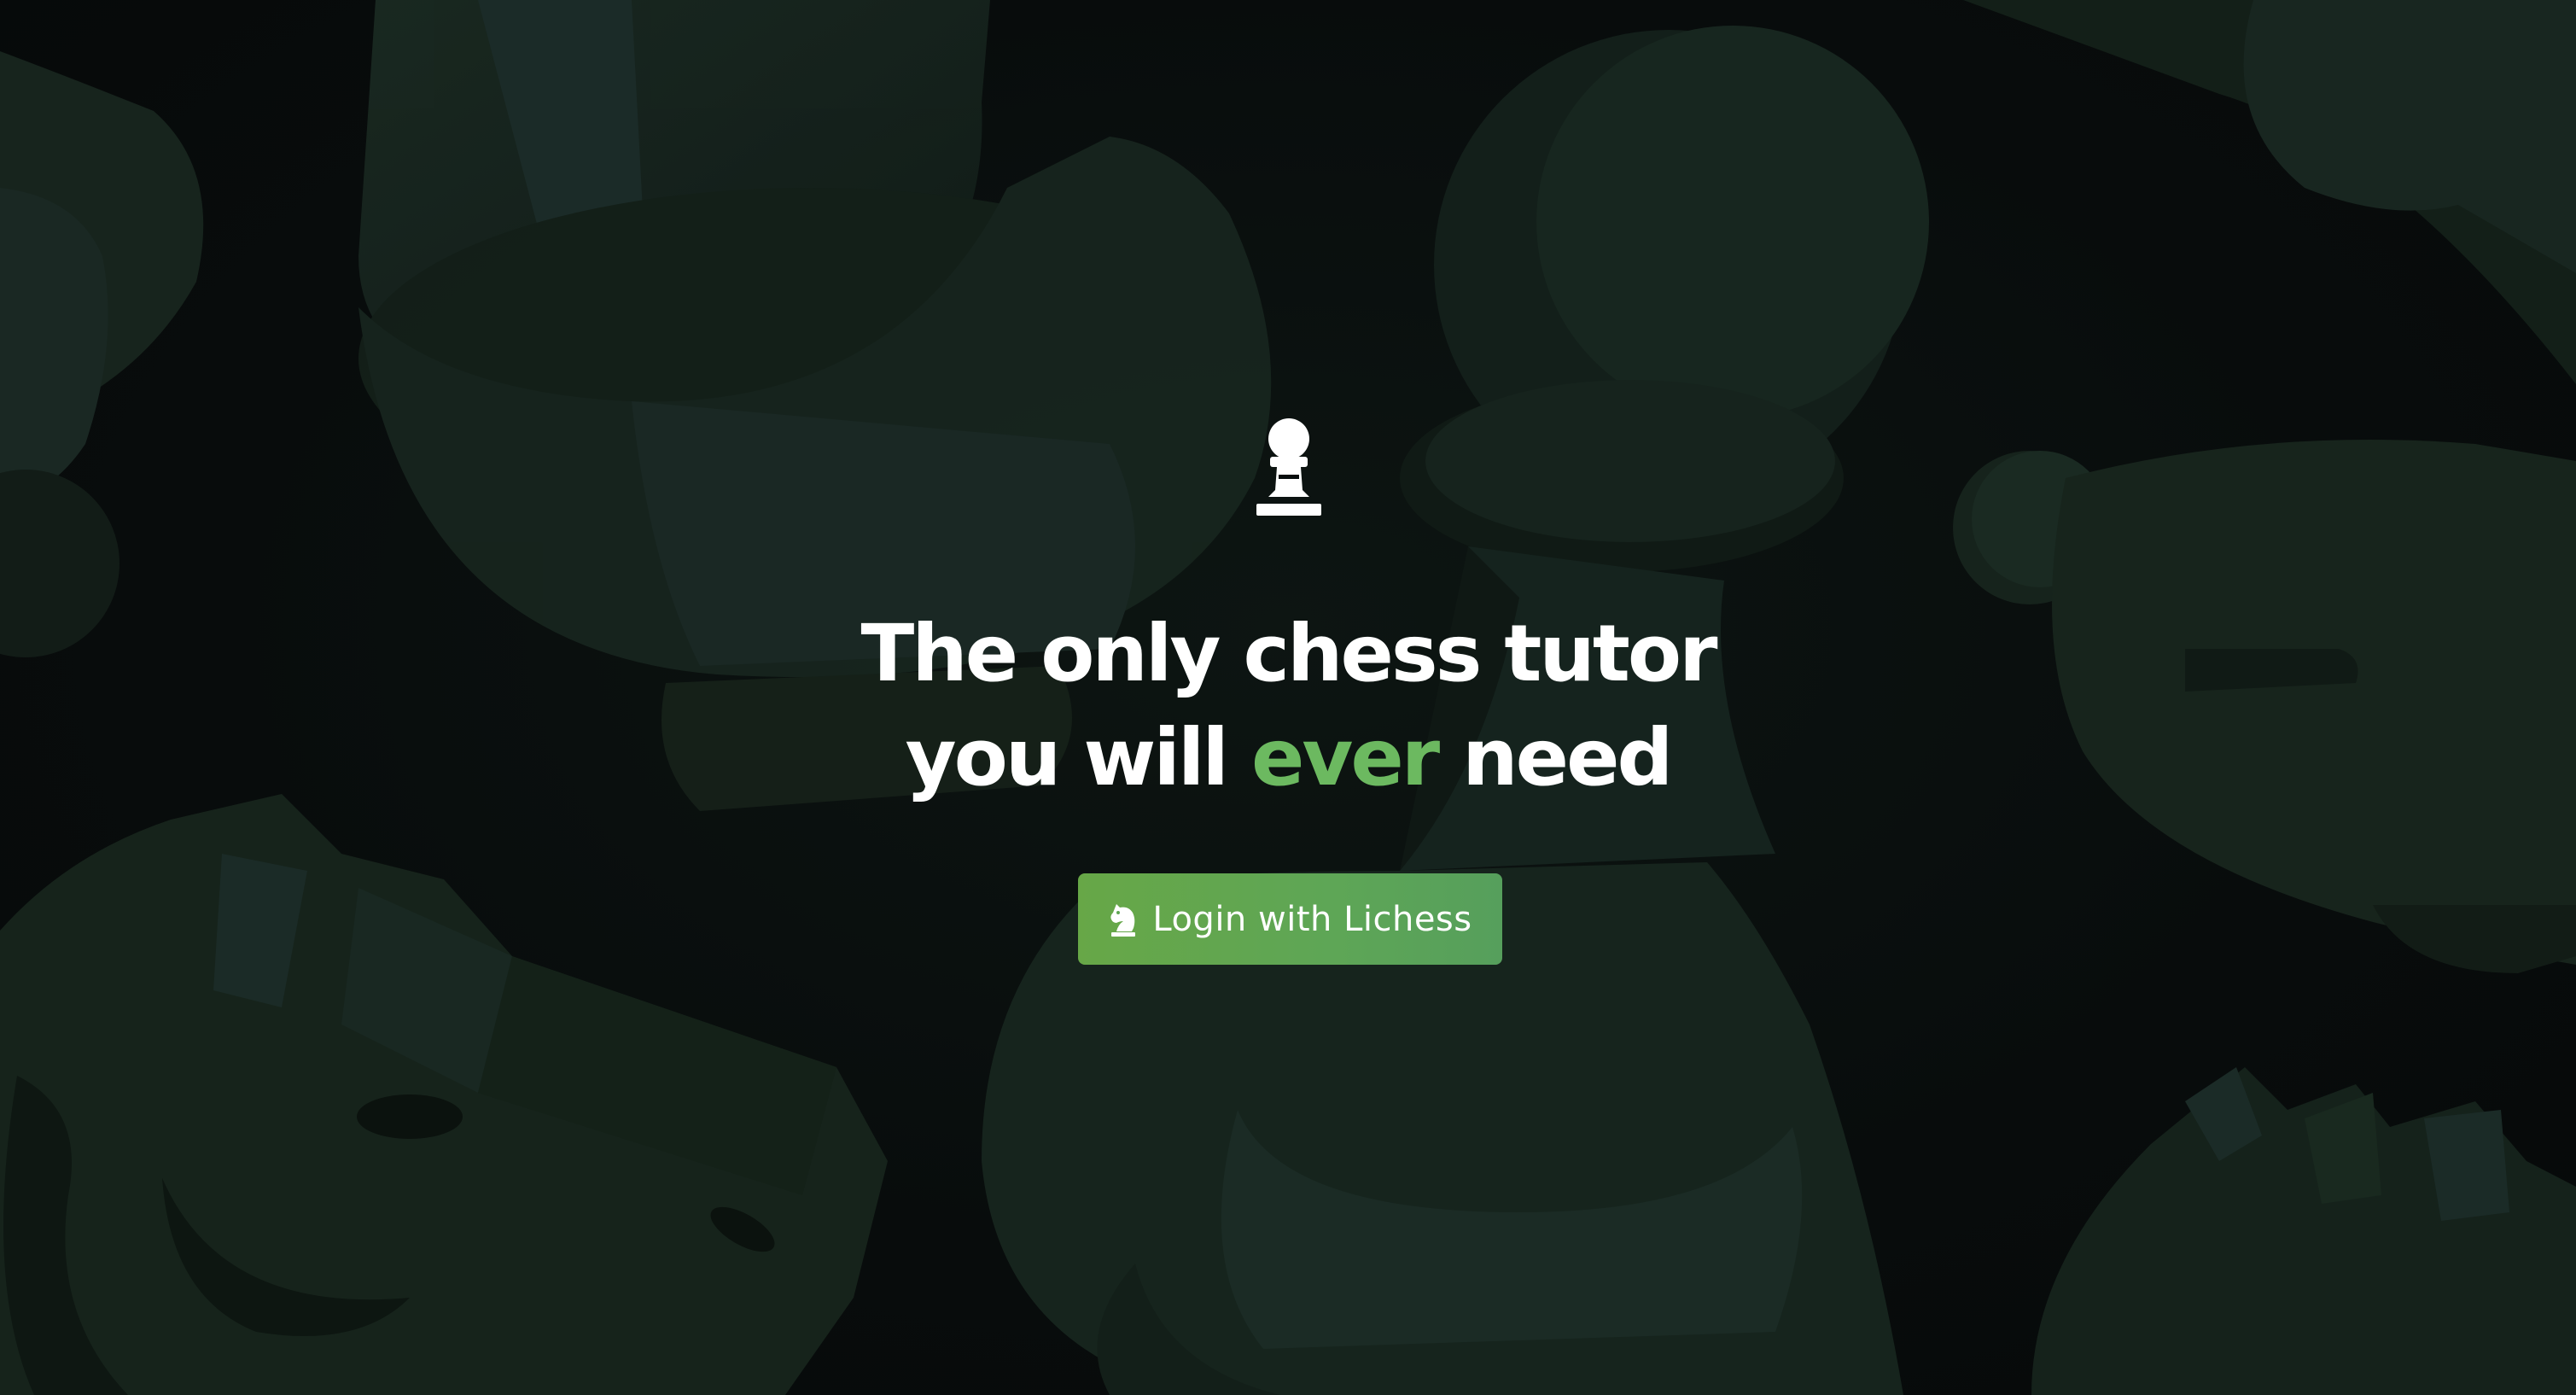  I want to click on headline-line-1: The only chess tutor, so click(1289, 653).